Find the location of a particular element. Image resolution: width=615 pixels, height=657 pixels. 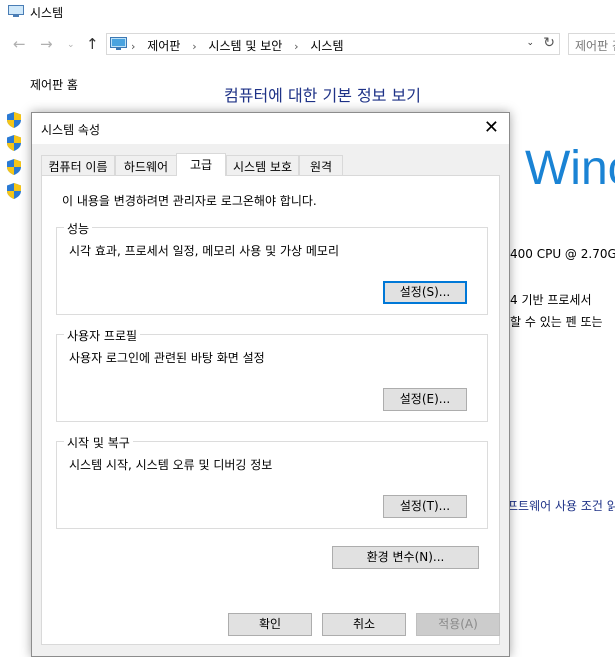

cpu-info-text: 400 CPU @ 2.70GH is located at coordinates (562, 254).